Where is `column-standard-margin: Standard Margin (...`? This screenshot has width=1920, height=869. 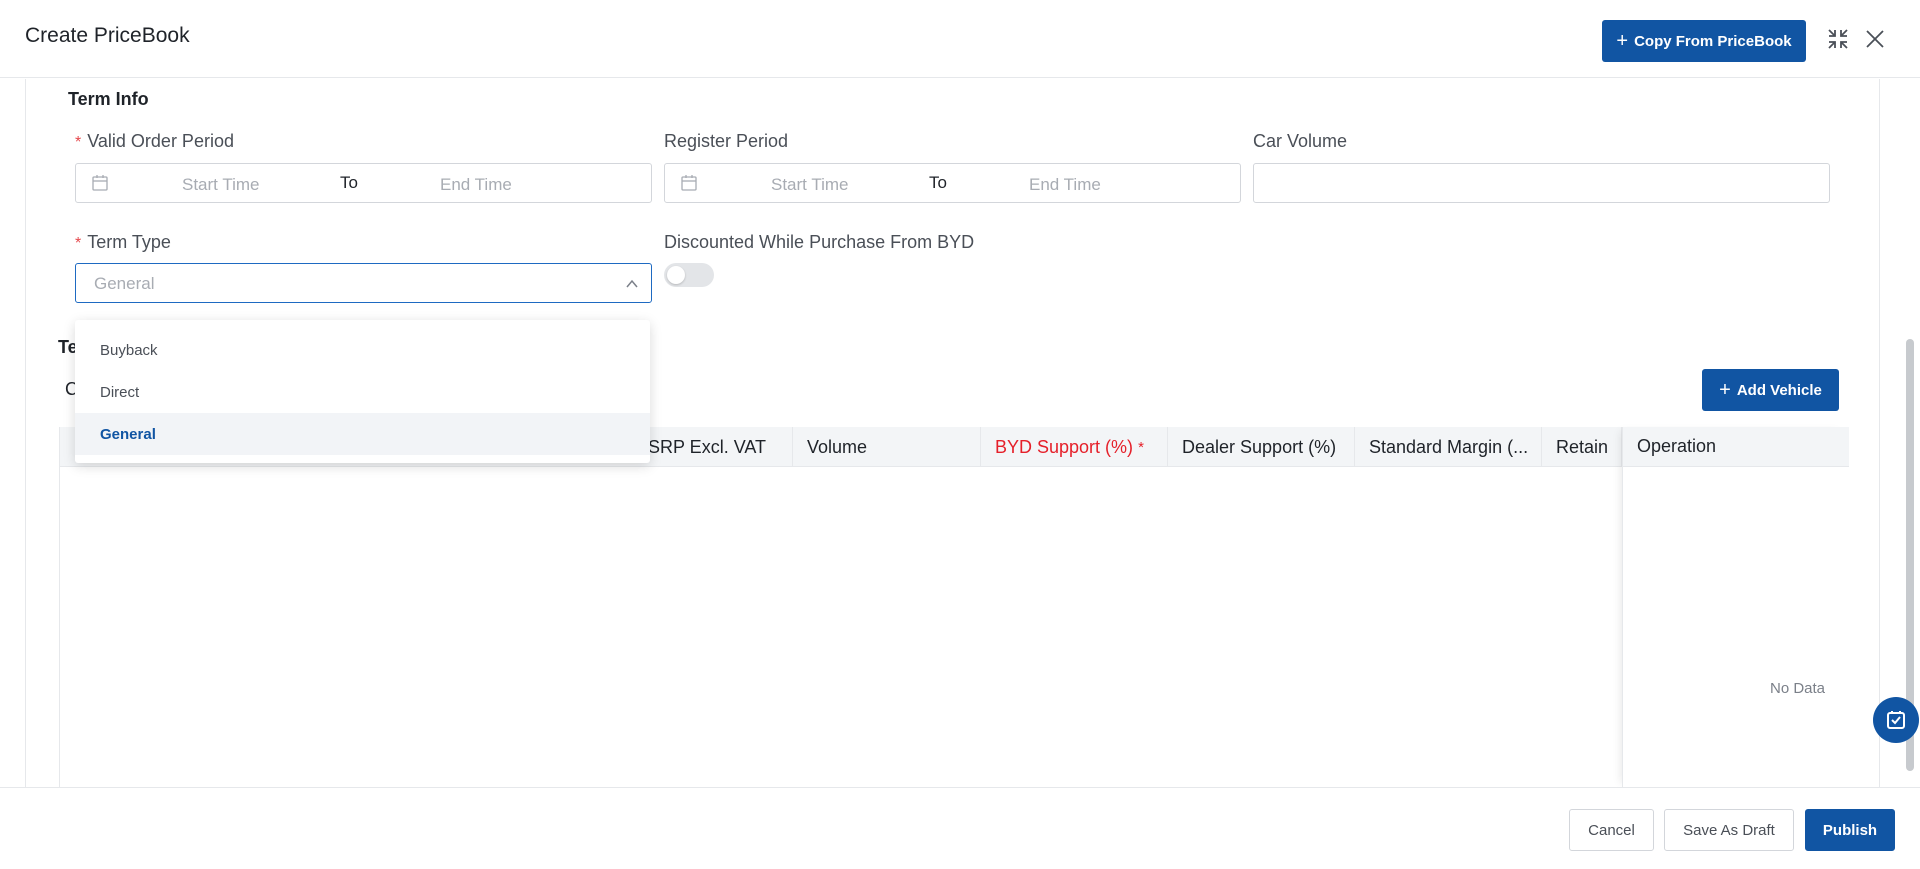 column-standard-margin: Standard Margin (... is located at coordinates (1448, 447).